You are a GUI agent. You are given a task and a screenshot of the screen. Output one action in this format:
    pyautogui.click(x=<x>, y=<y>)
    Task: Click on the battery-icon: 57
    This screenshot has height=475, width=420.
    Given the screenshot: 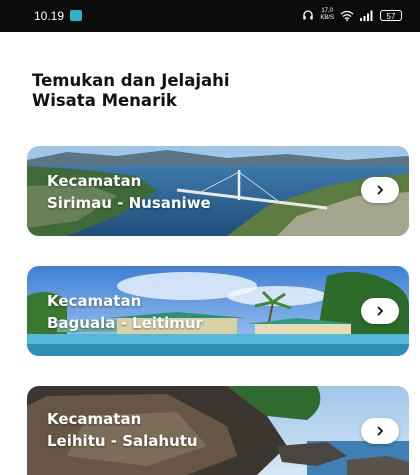 What is the action you would take?
    pyautogui.click(x=391, y=15)
    